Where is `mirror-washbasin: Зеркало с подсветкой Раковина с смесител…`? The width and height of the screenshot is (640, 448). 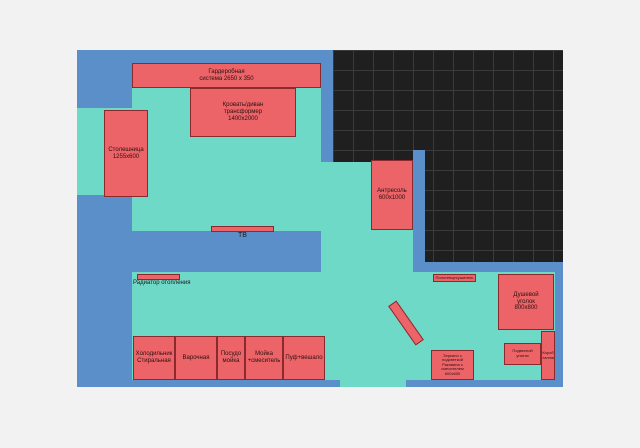
mirror-washbasin: Зеркало с подсветкой Раковина с смесител… is located at coordinates (452, 365).